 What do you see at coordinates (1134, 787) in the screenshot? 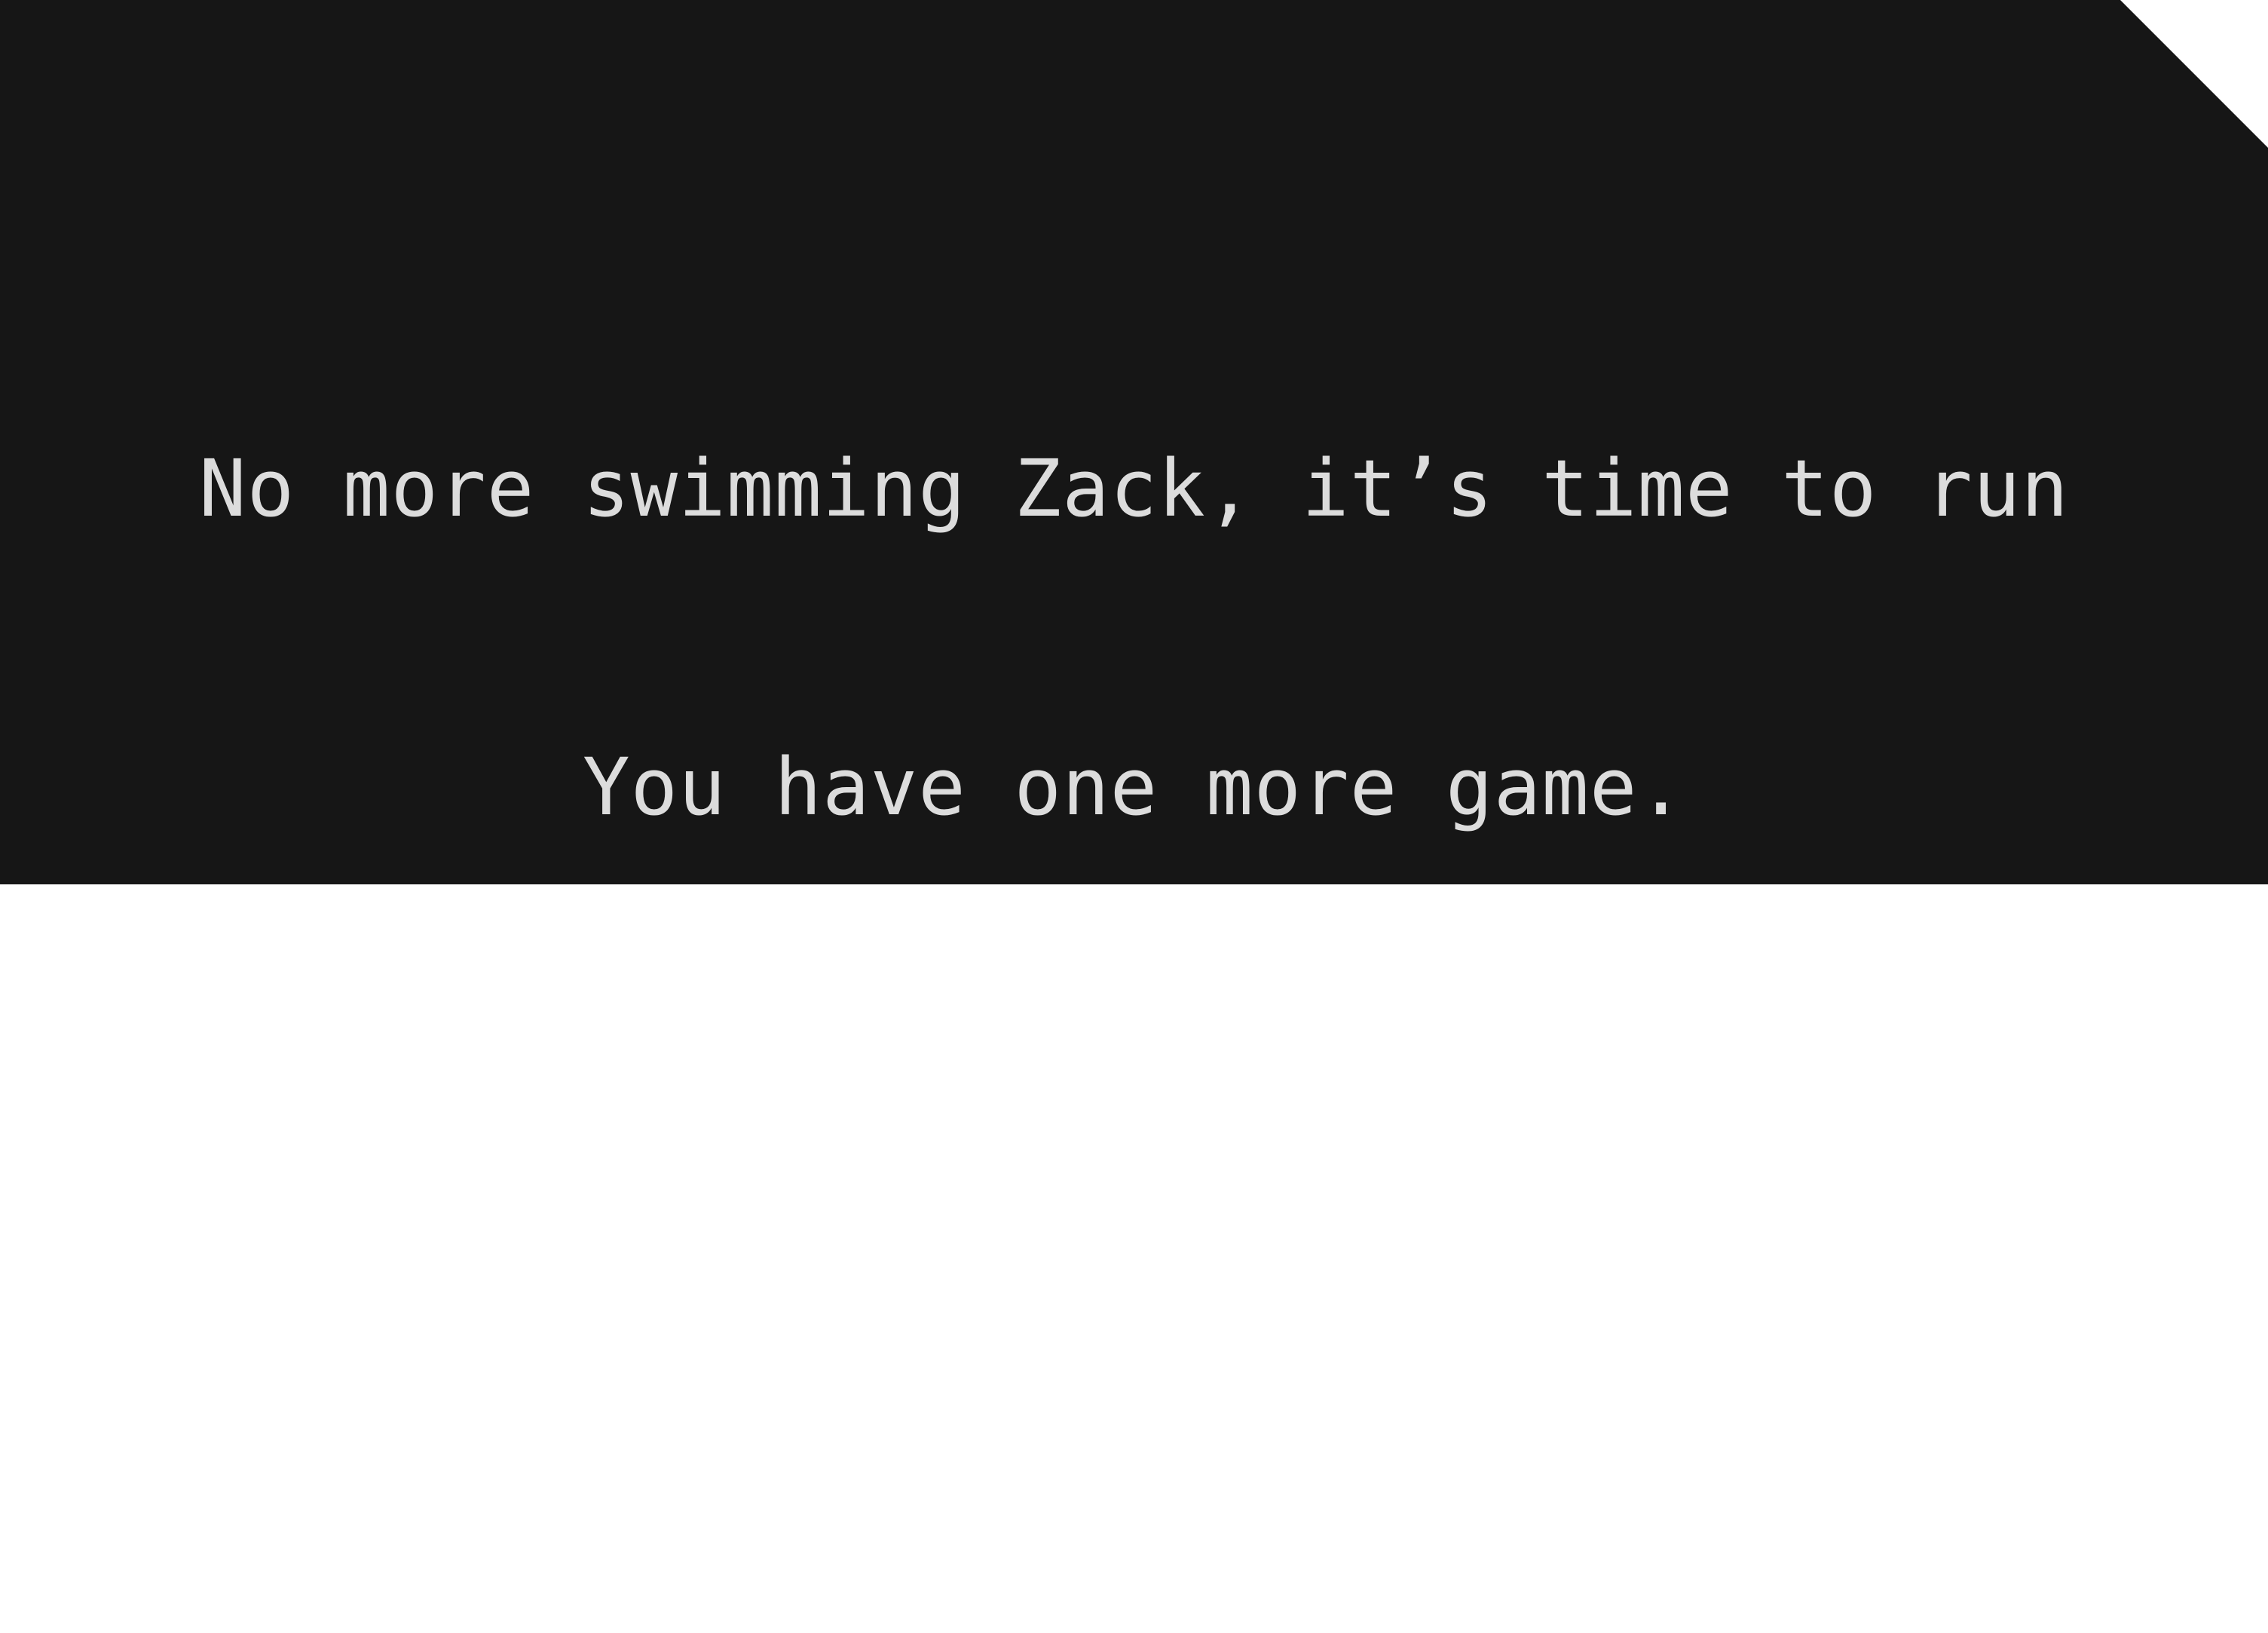
I see `poem-line-2: You have one more game.` at bounding box center [1134, 787].